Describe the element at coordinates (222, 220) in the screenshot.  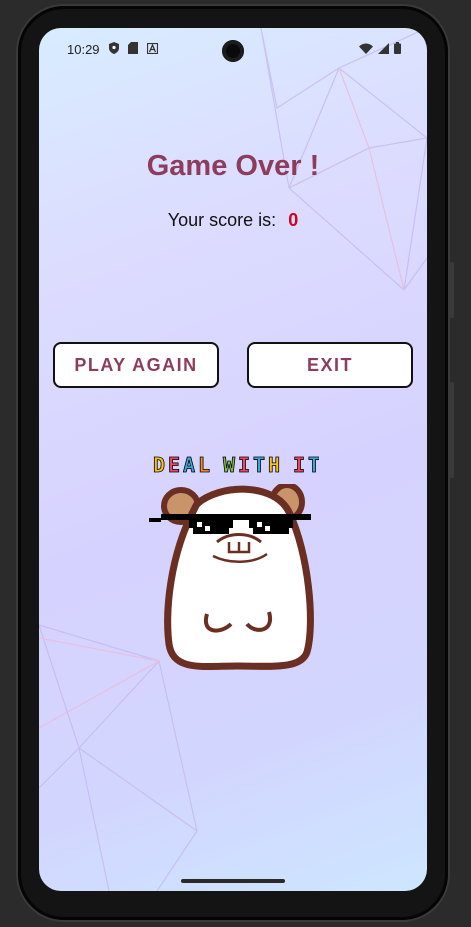
I see `score-label: Your score is:` at that location.